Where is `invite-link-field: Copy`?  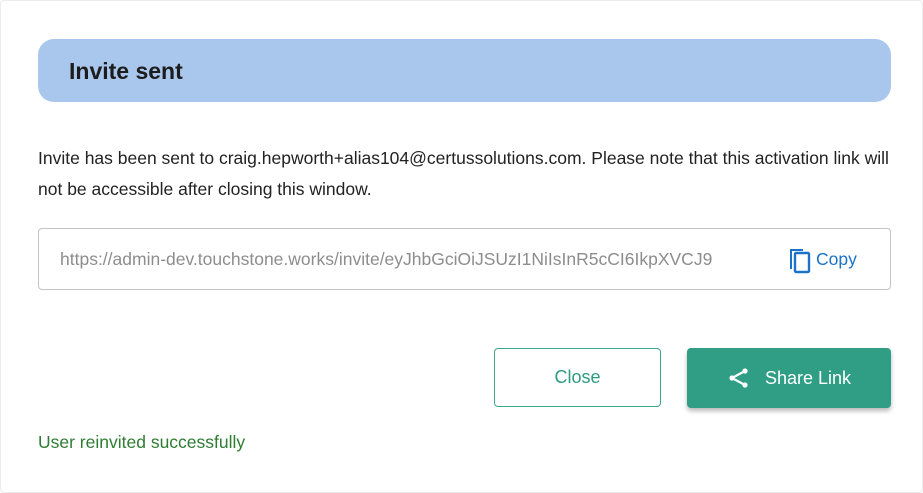
invite-link-field: Copy is located at coordinates (464, 259).